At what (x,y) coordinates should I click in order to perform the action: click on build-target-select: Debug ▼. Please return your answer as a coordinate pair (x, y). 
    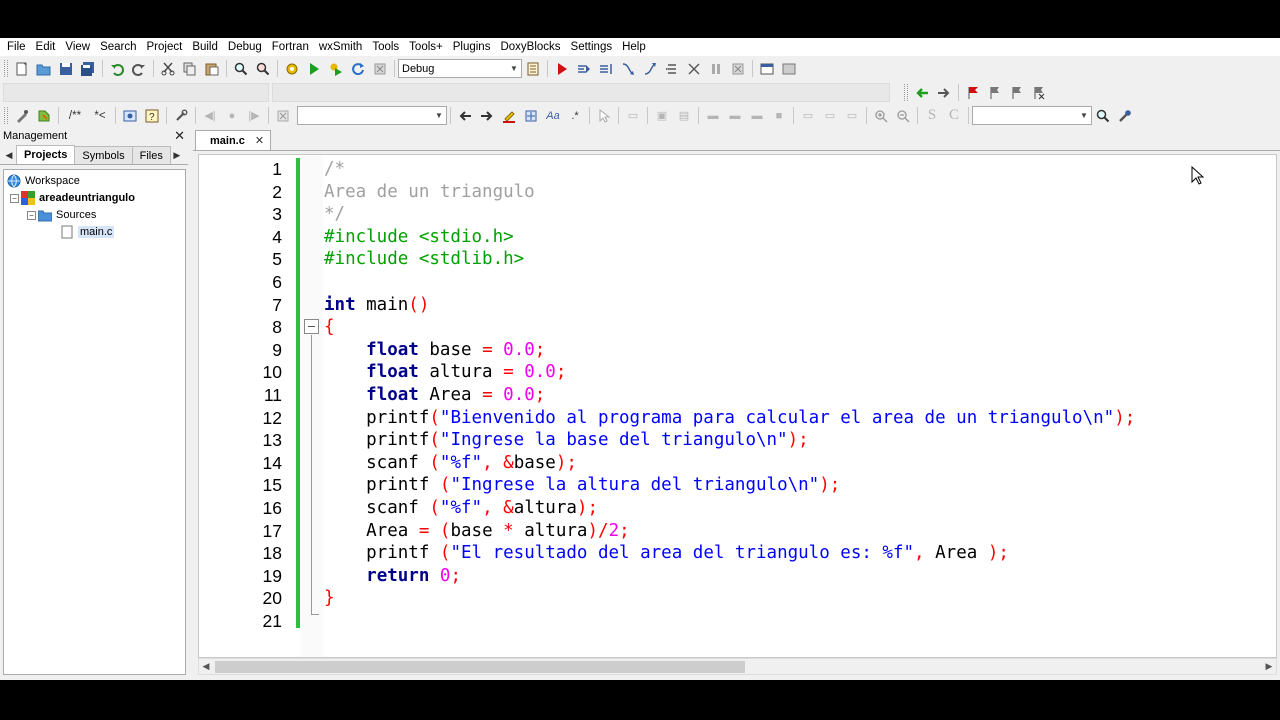
    Looking at the image, I should click on (460, 68).